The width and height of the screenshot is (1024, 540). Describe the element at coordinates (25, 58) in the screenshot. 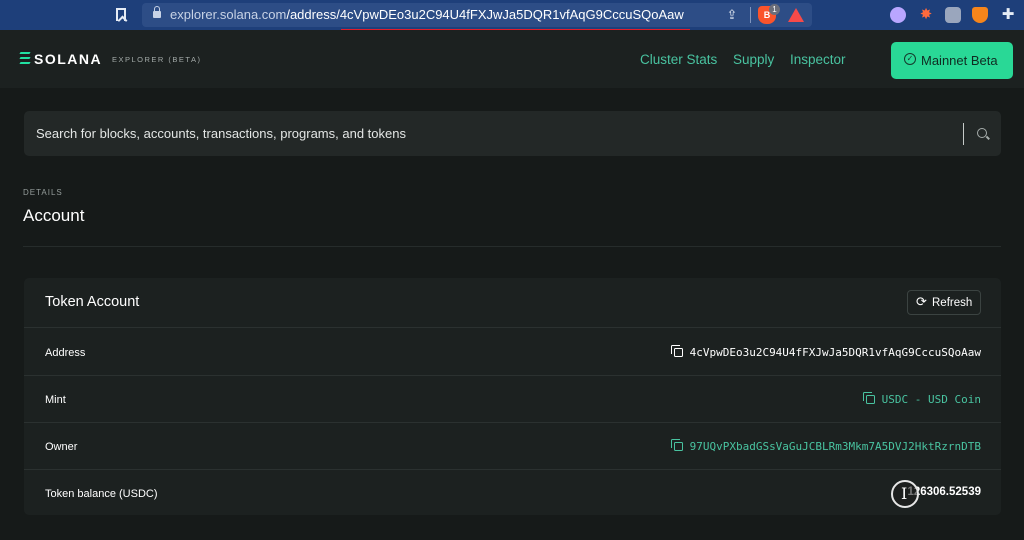

I see `solana-logo-icon` at that location.